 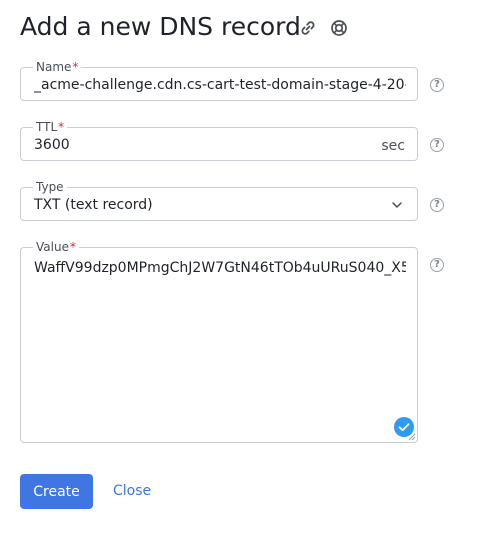 What do you see at coordinates (160, 26) in the screenshot?
I see `page-title: Add a new DNS record` at bounding box center [160, 26].